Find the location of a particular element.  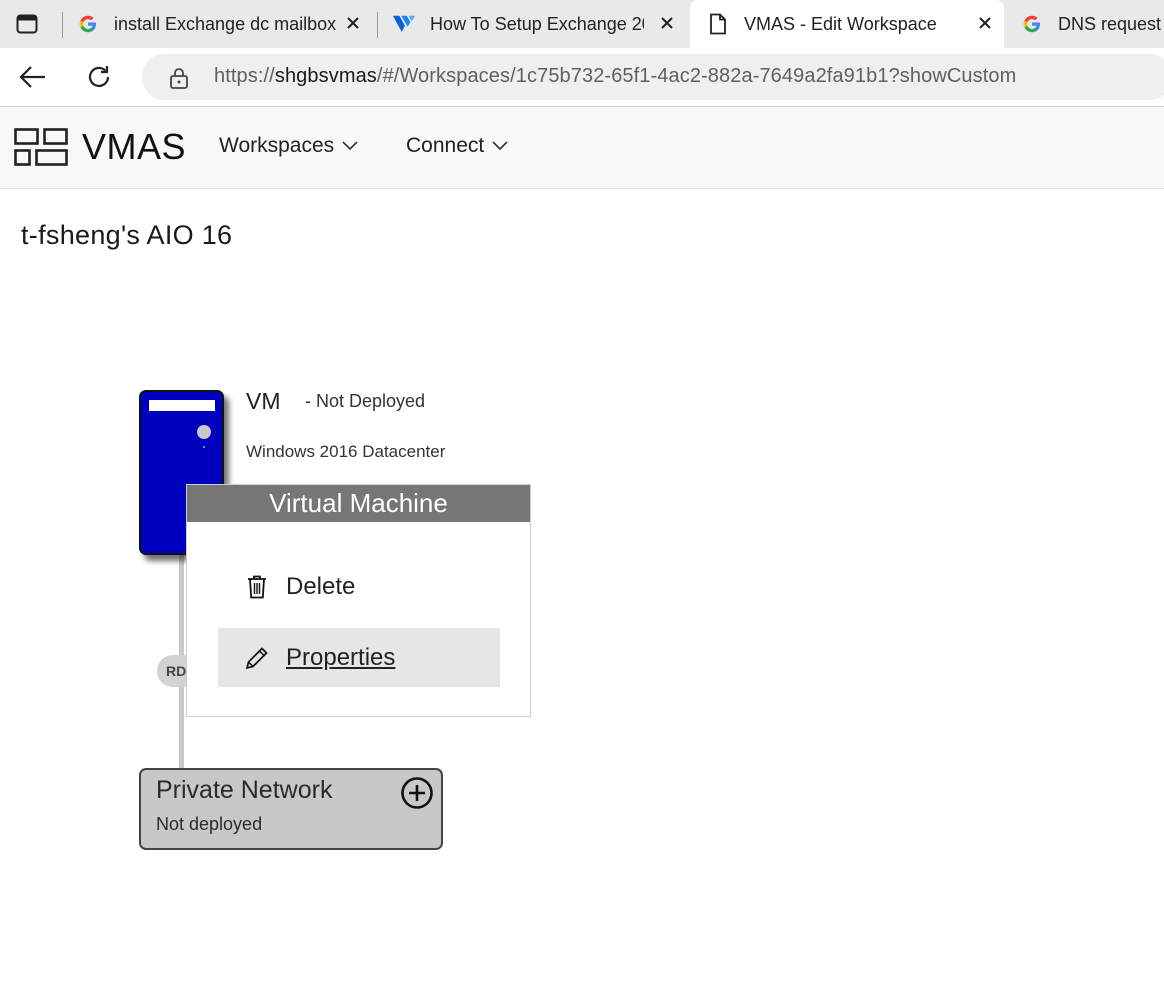

lock-icon is located at coordinates (179, 78).